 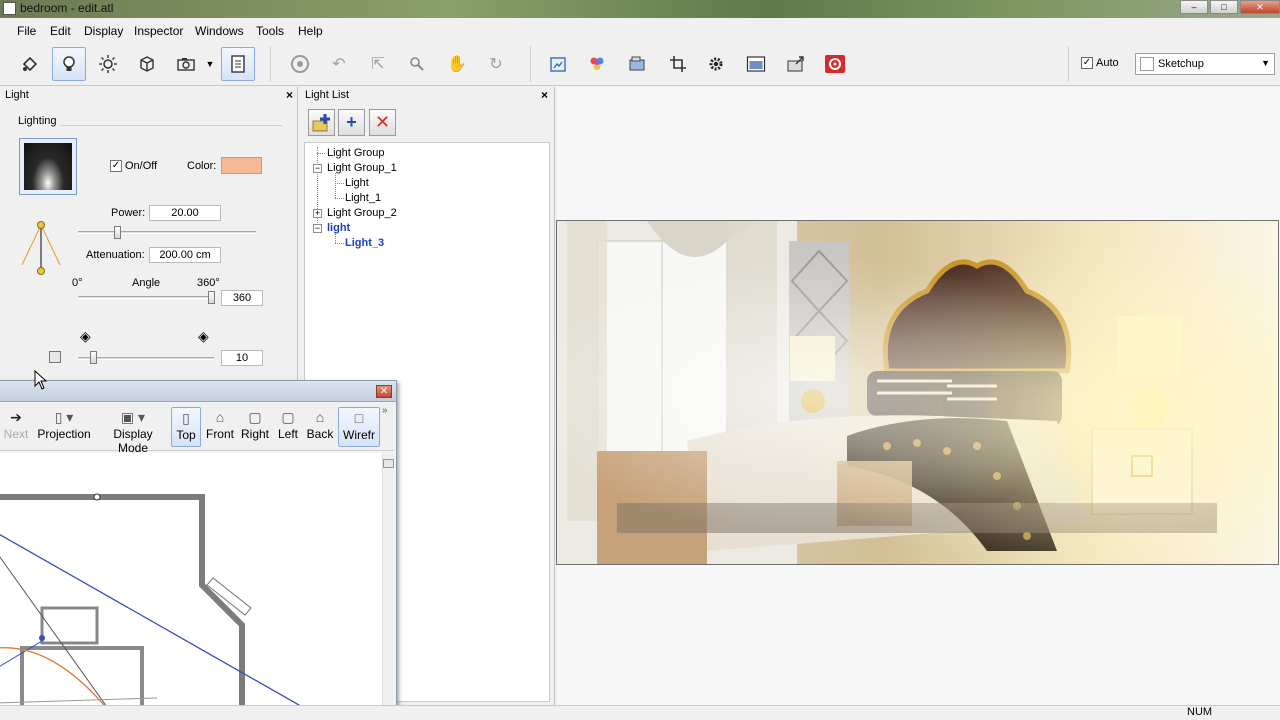 What do you see at coordinates (133, 431) in the screenshot?
I see `display-mode-button: ▣ ▾ Display Mode` at bounding box center [133, 431].